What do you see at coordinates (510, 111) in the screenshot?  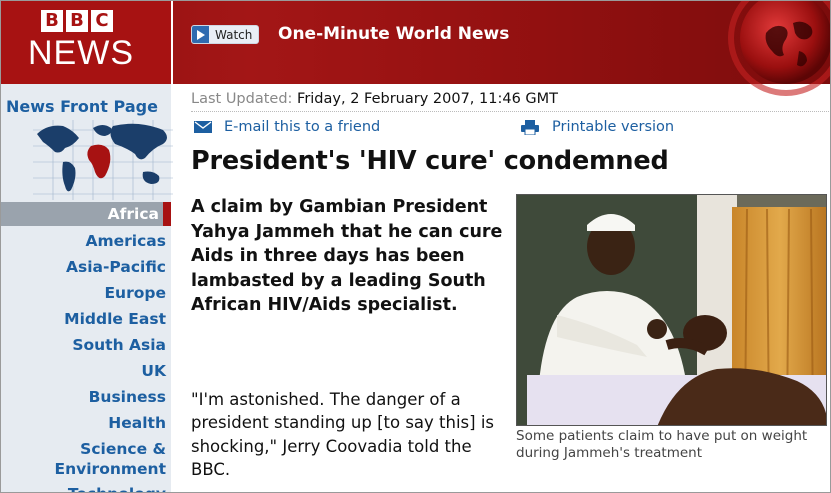 I see `divider` at bounding box center [510, 111].